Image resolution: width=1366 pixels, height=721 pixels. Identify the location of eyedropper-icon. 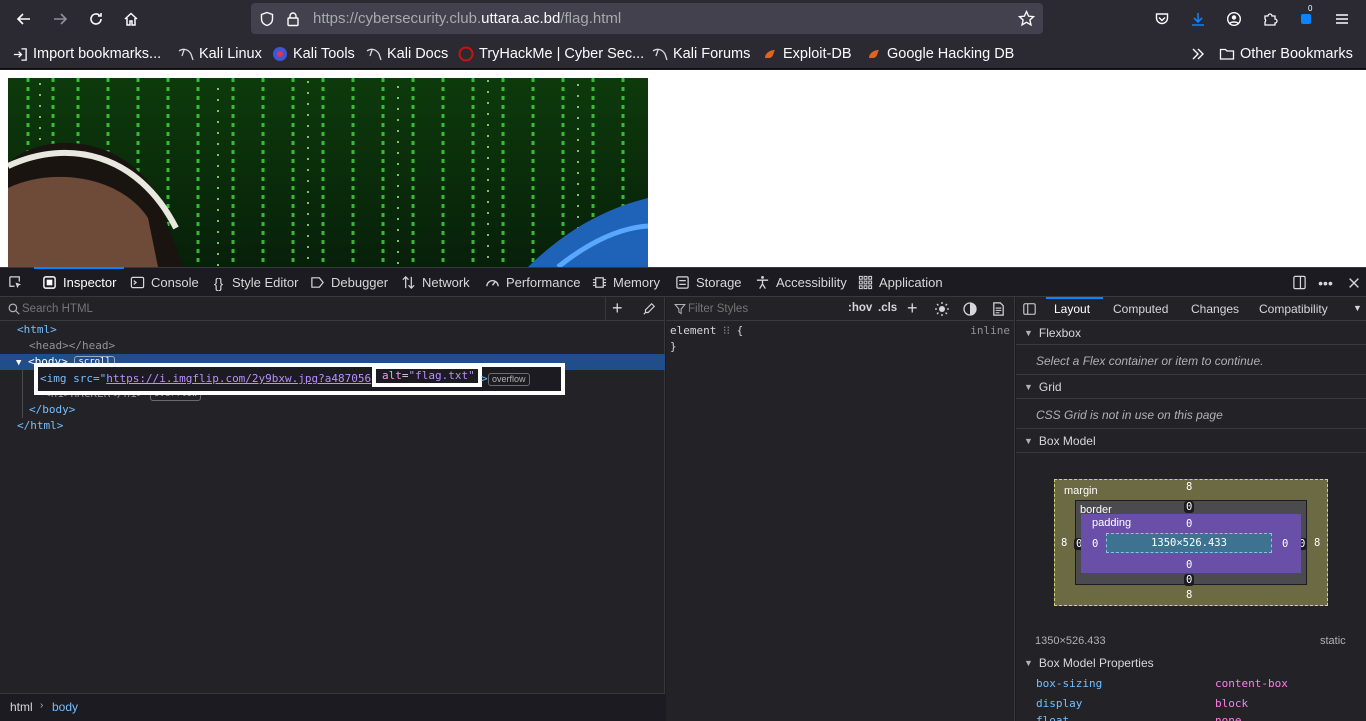
(649, 309).